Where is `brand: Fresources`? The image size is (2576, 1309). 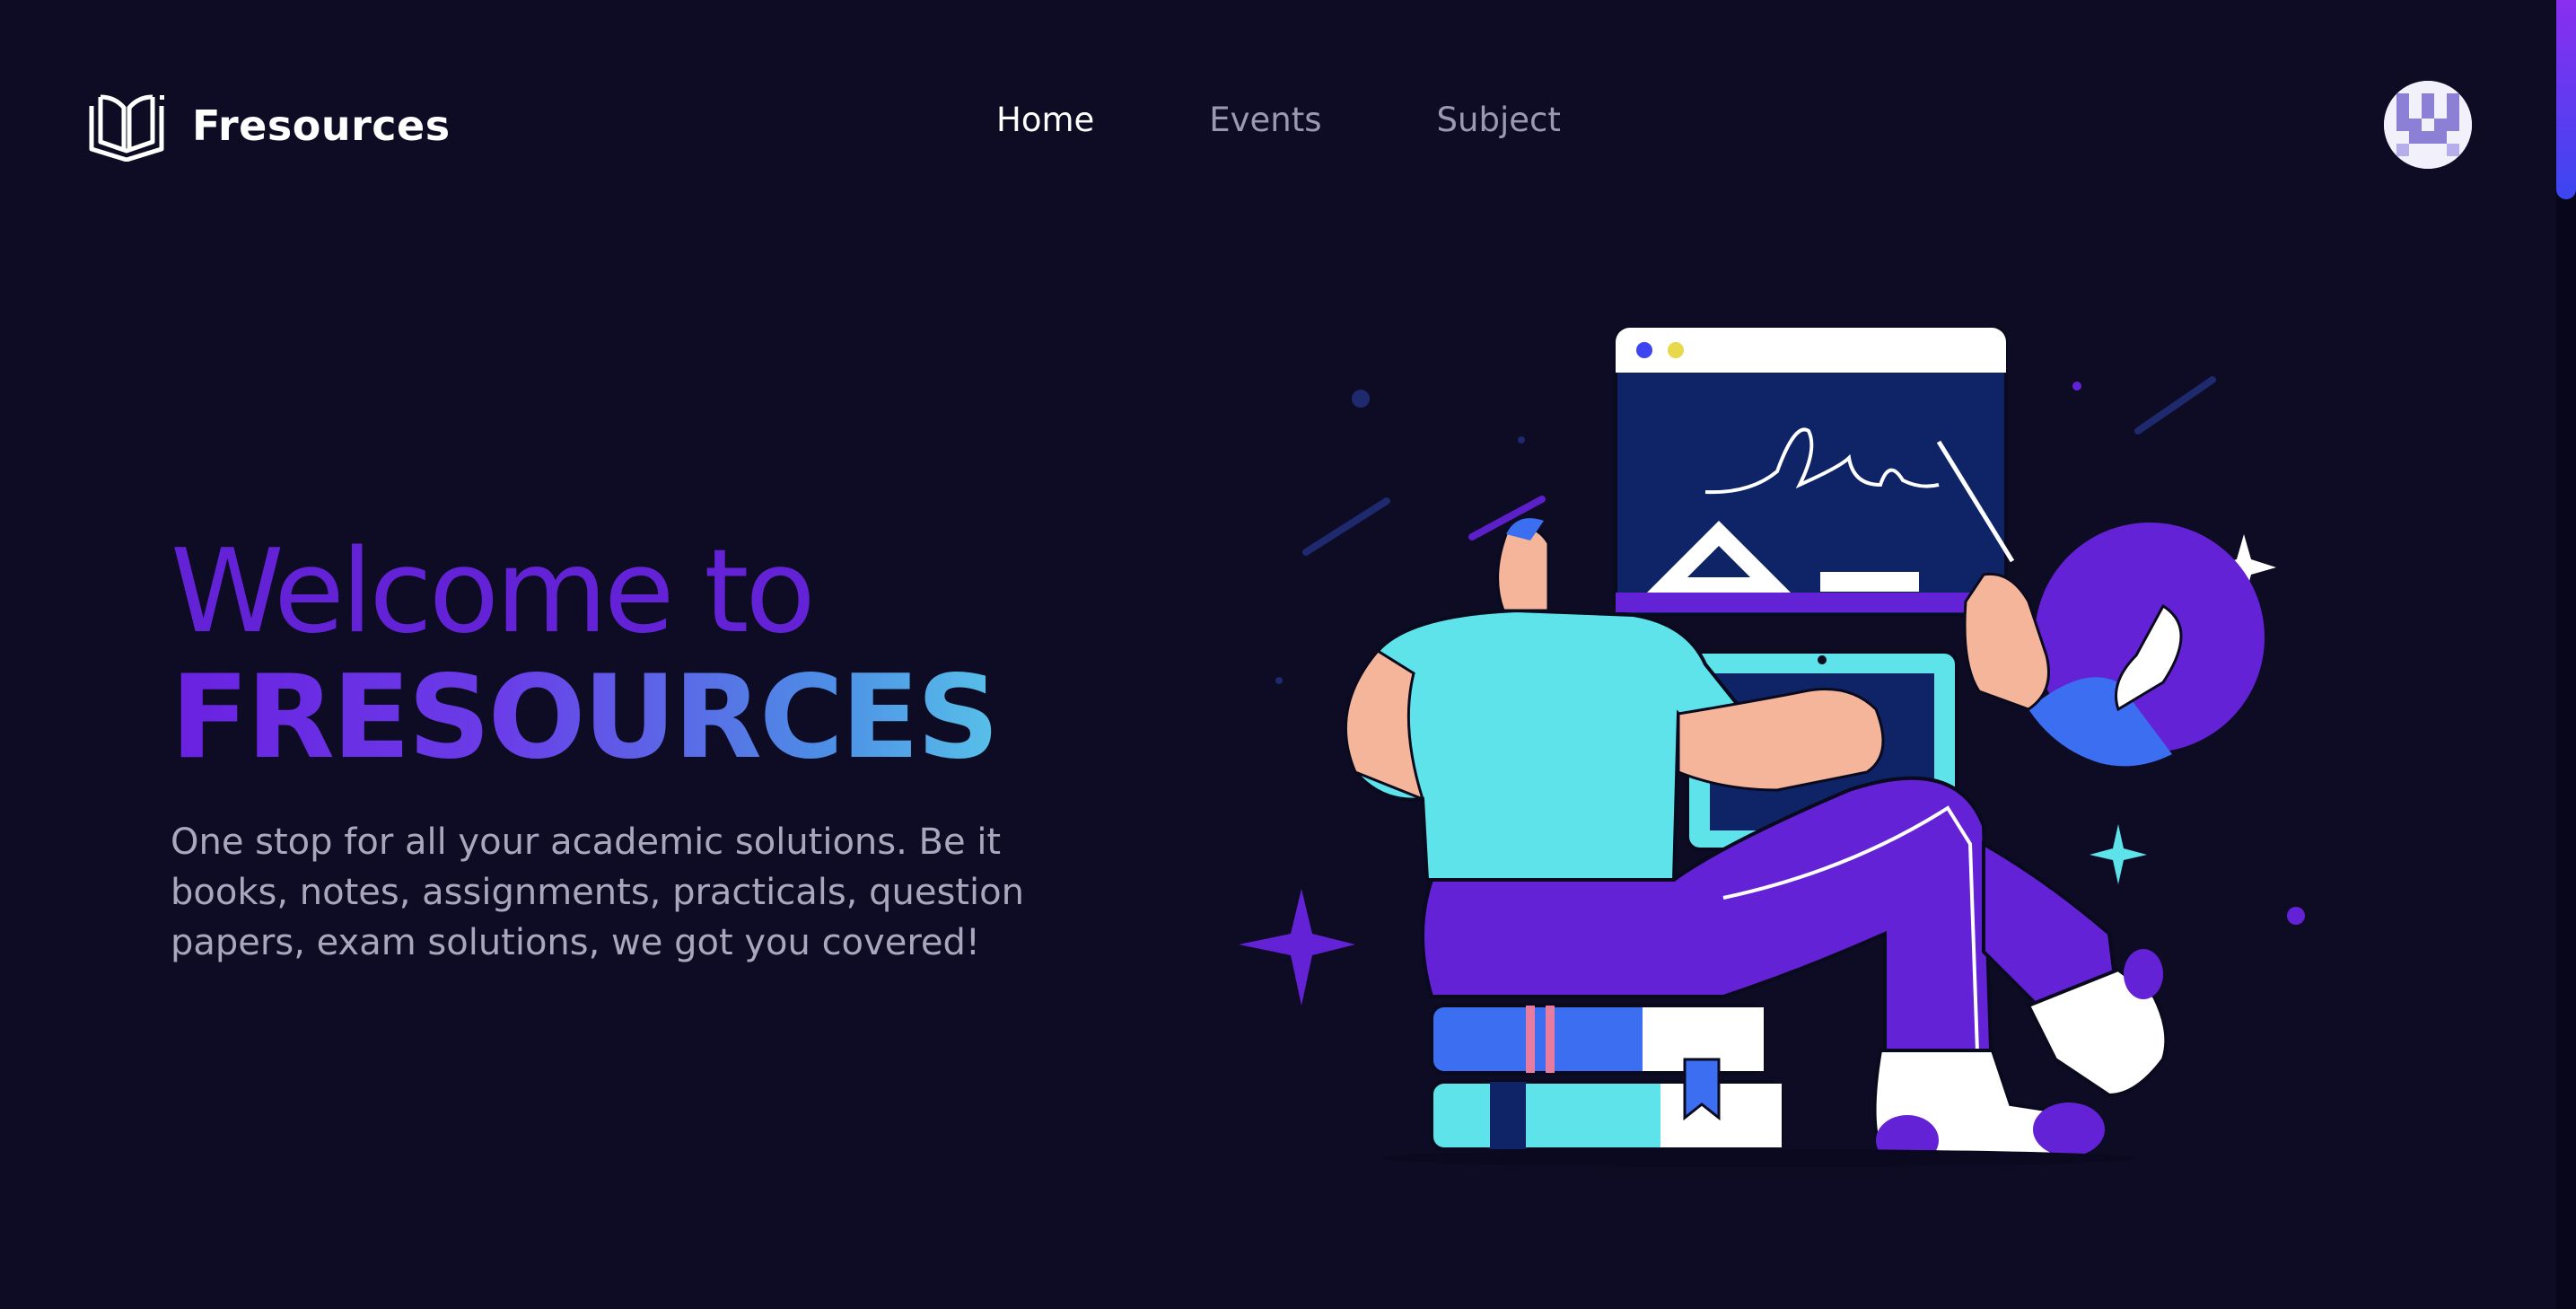 brand: Fresources is located at coordinates (268, 126).